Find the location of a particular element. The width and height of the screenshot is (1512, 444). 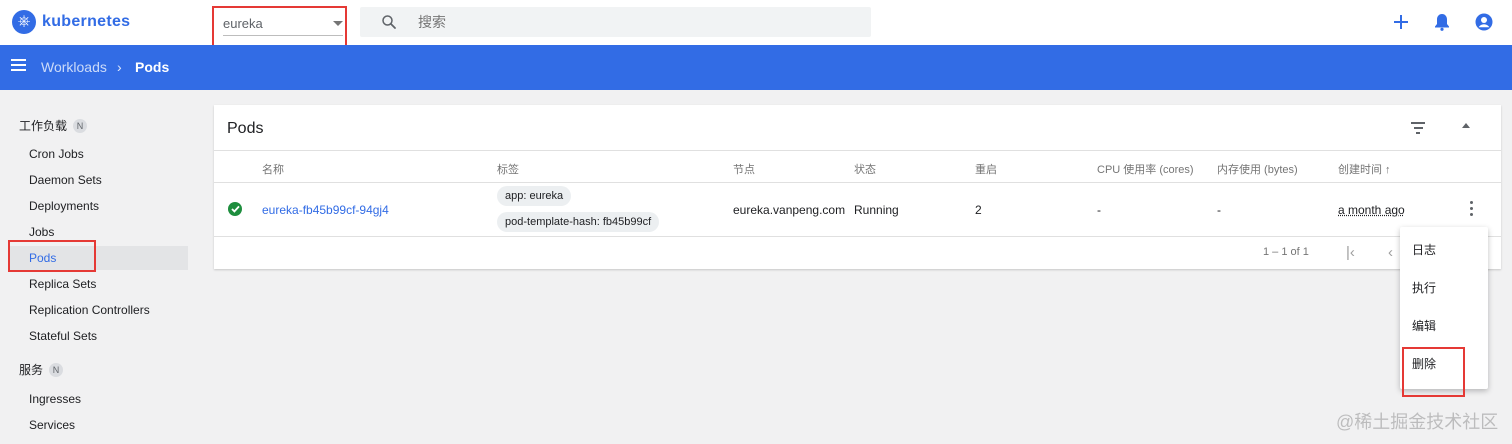

top-bar: ⎈ kubernetes eureka is located at coordinates (756, 23).